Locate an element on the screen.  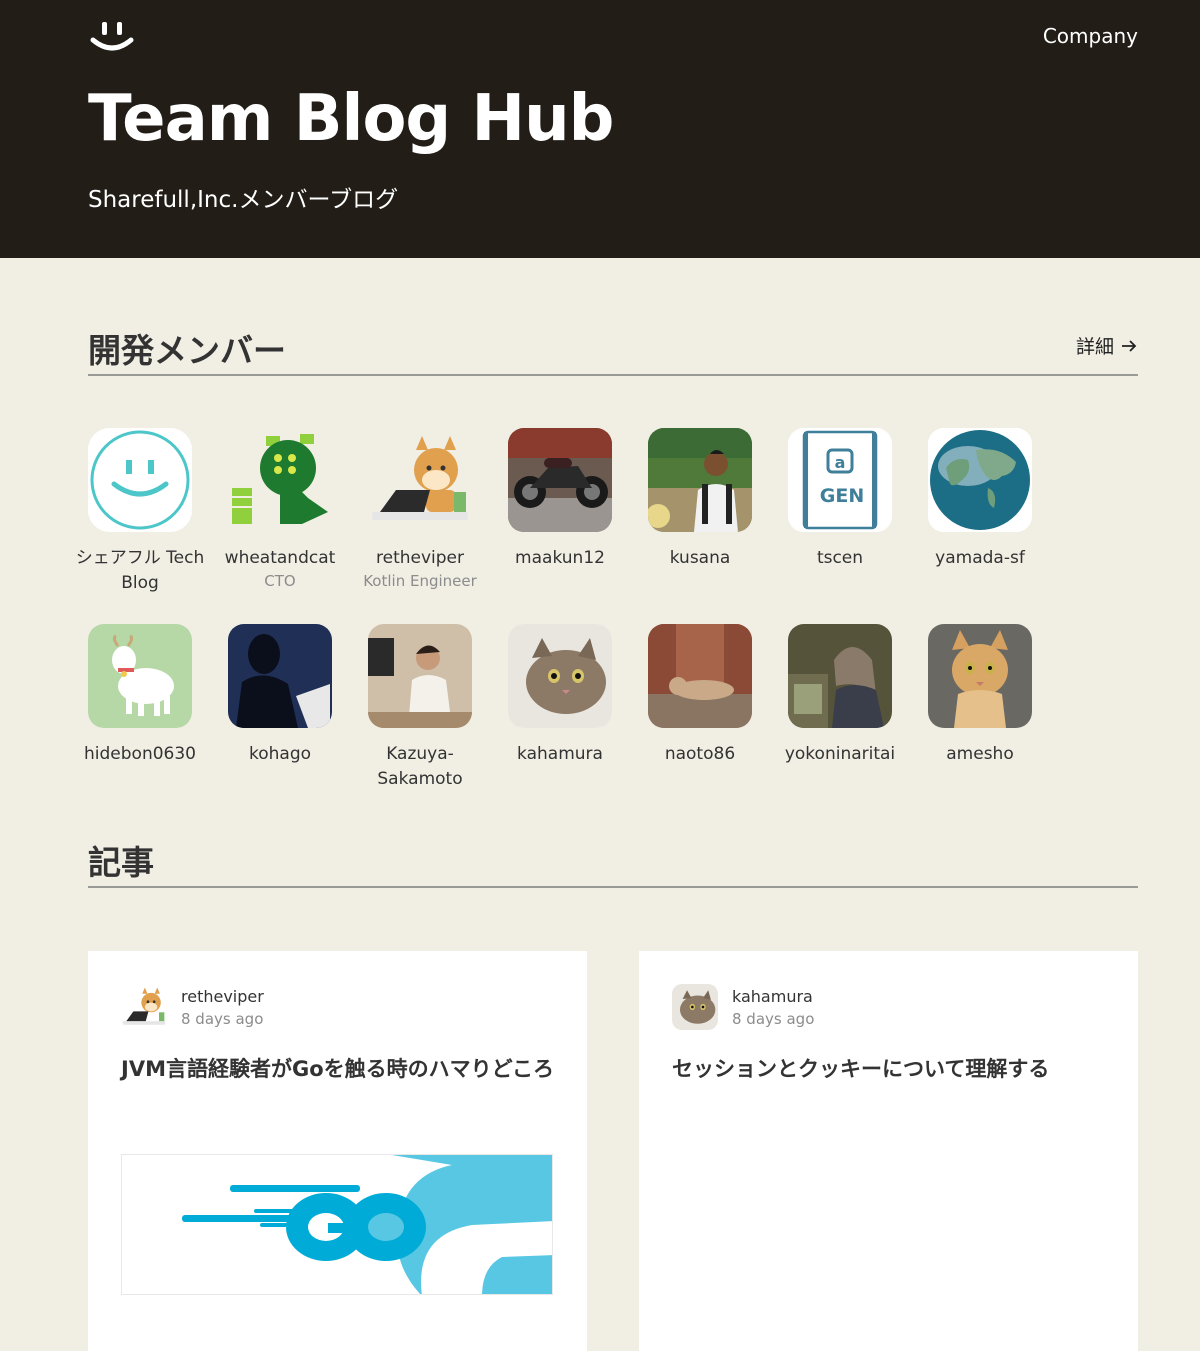
member-hidebon0630: hidebon0630 is located at coordinates (140, 695).